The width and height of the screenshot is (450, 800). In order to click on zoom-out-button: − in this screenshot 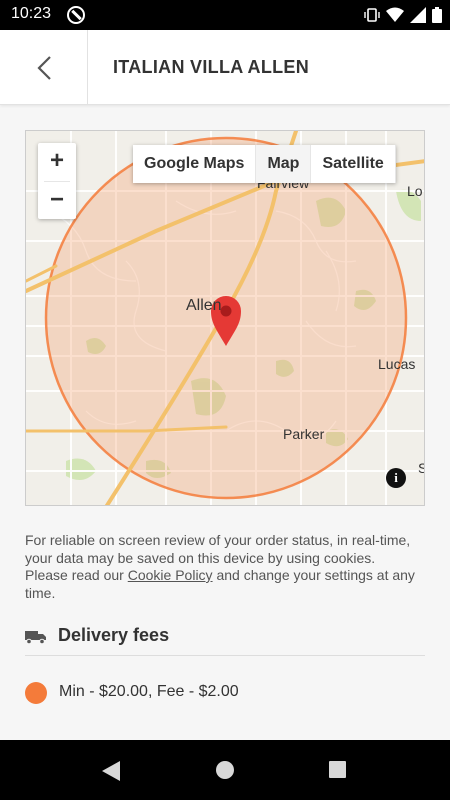, I will do `click(57, 201)`.